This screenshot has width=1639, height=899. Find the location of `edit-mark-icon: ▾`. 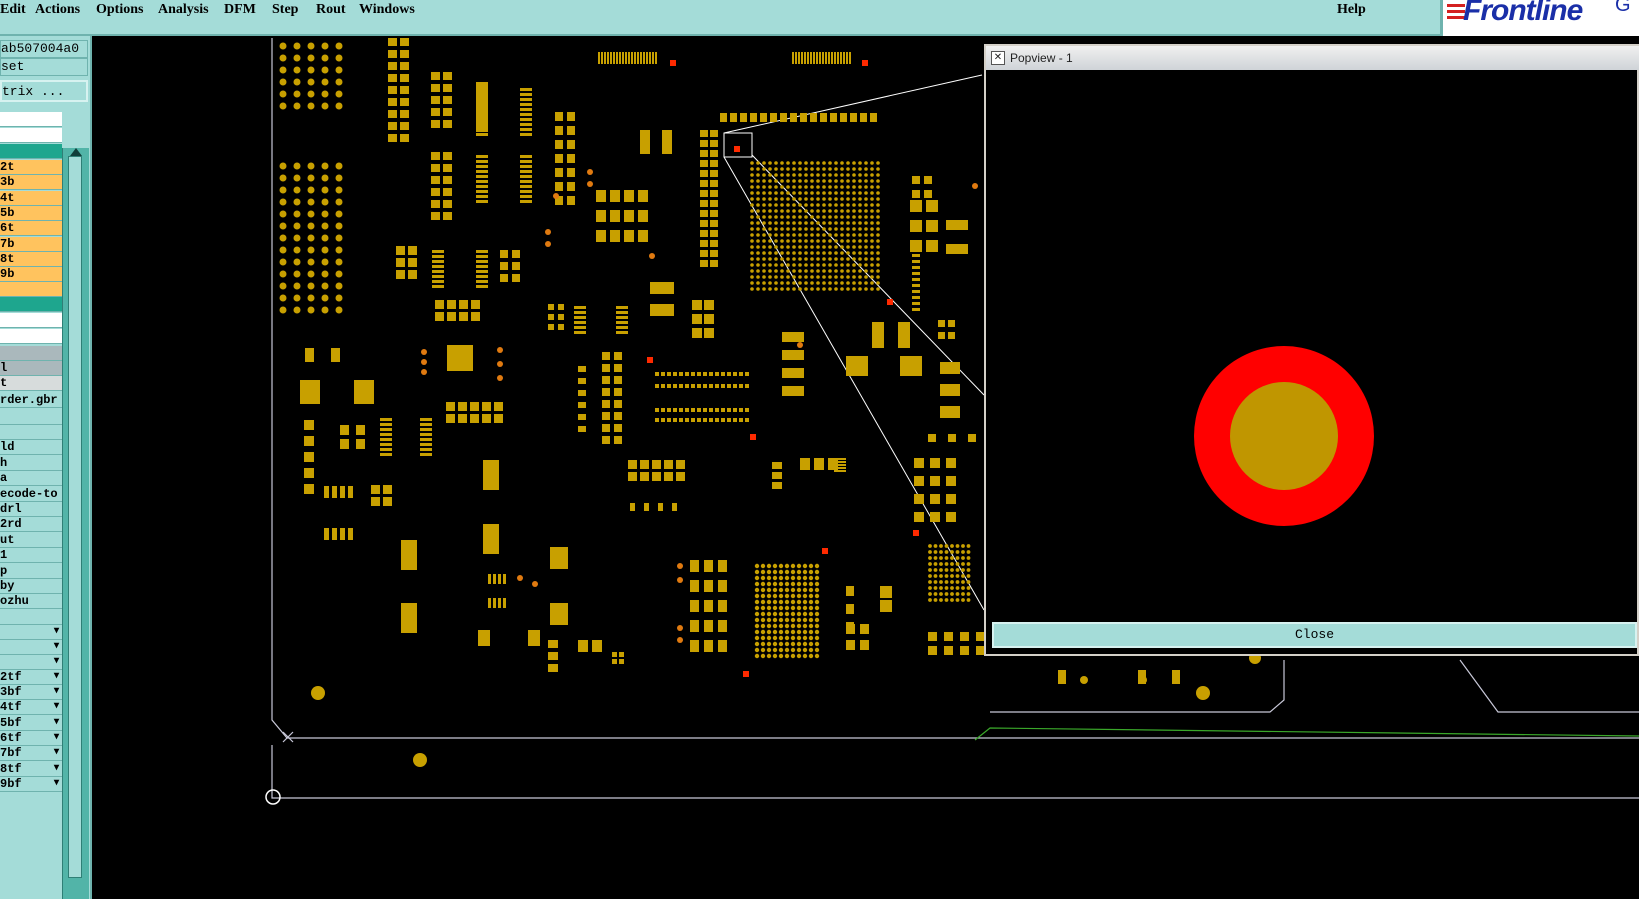

edit-mark-icon: ▾ is located at coordinates (56, 753).